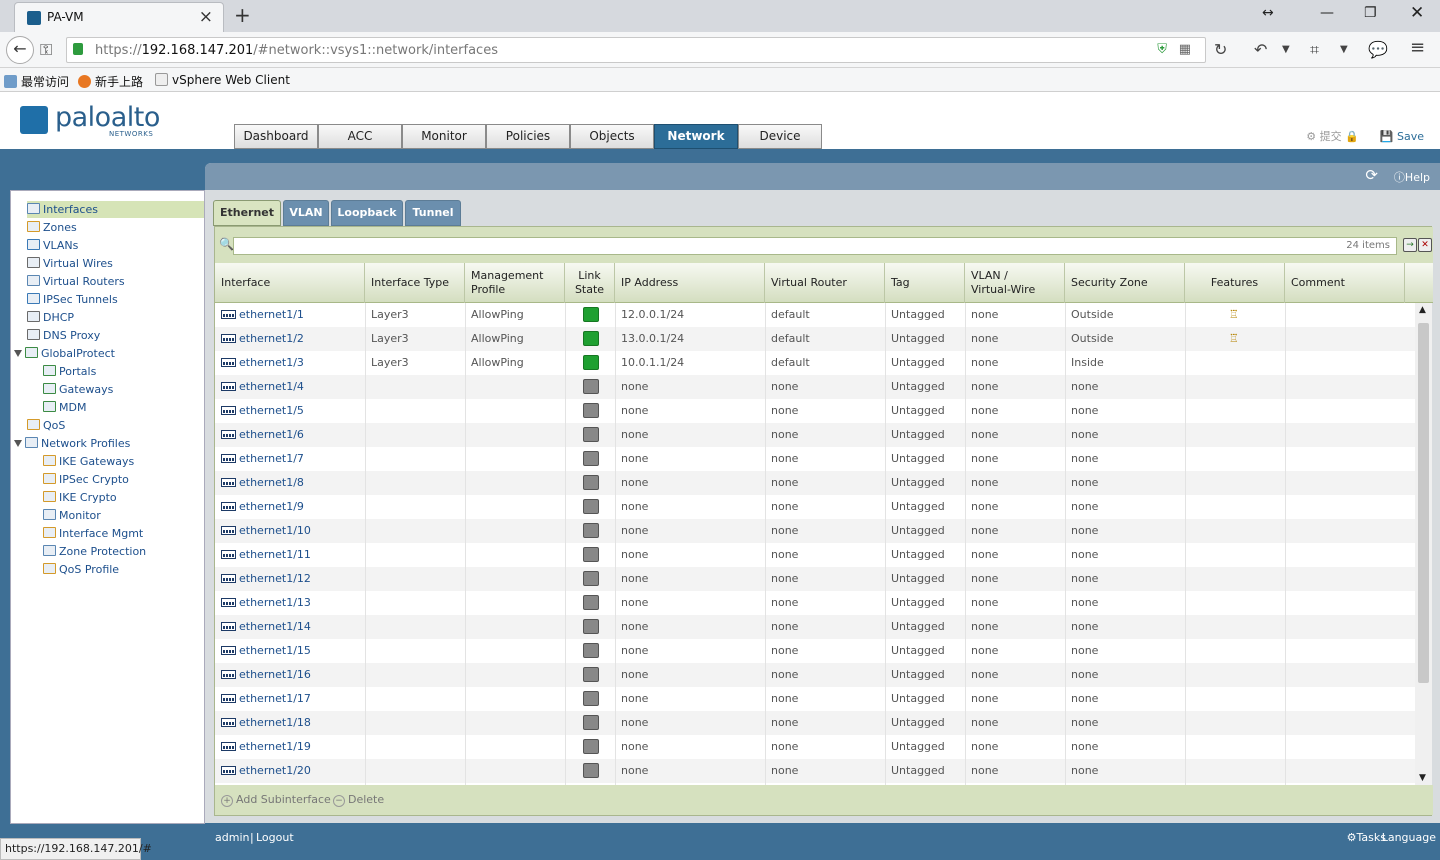  Describe the element at coordinates (1370, 13) in the screenshot. I see `restore-button: ❐` at that location.